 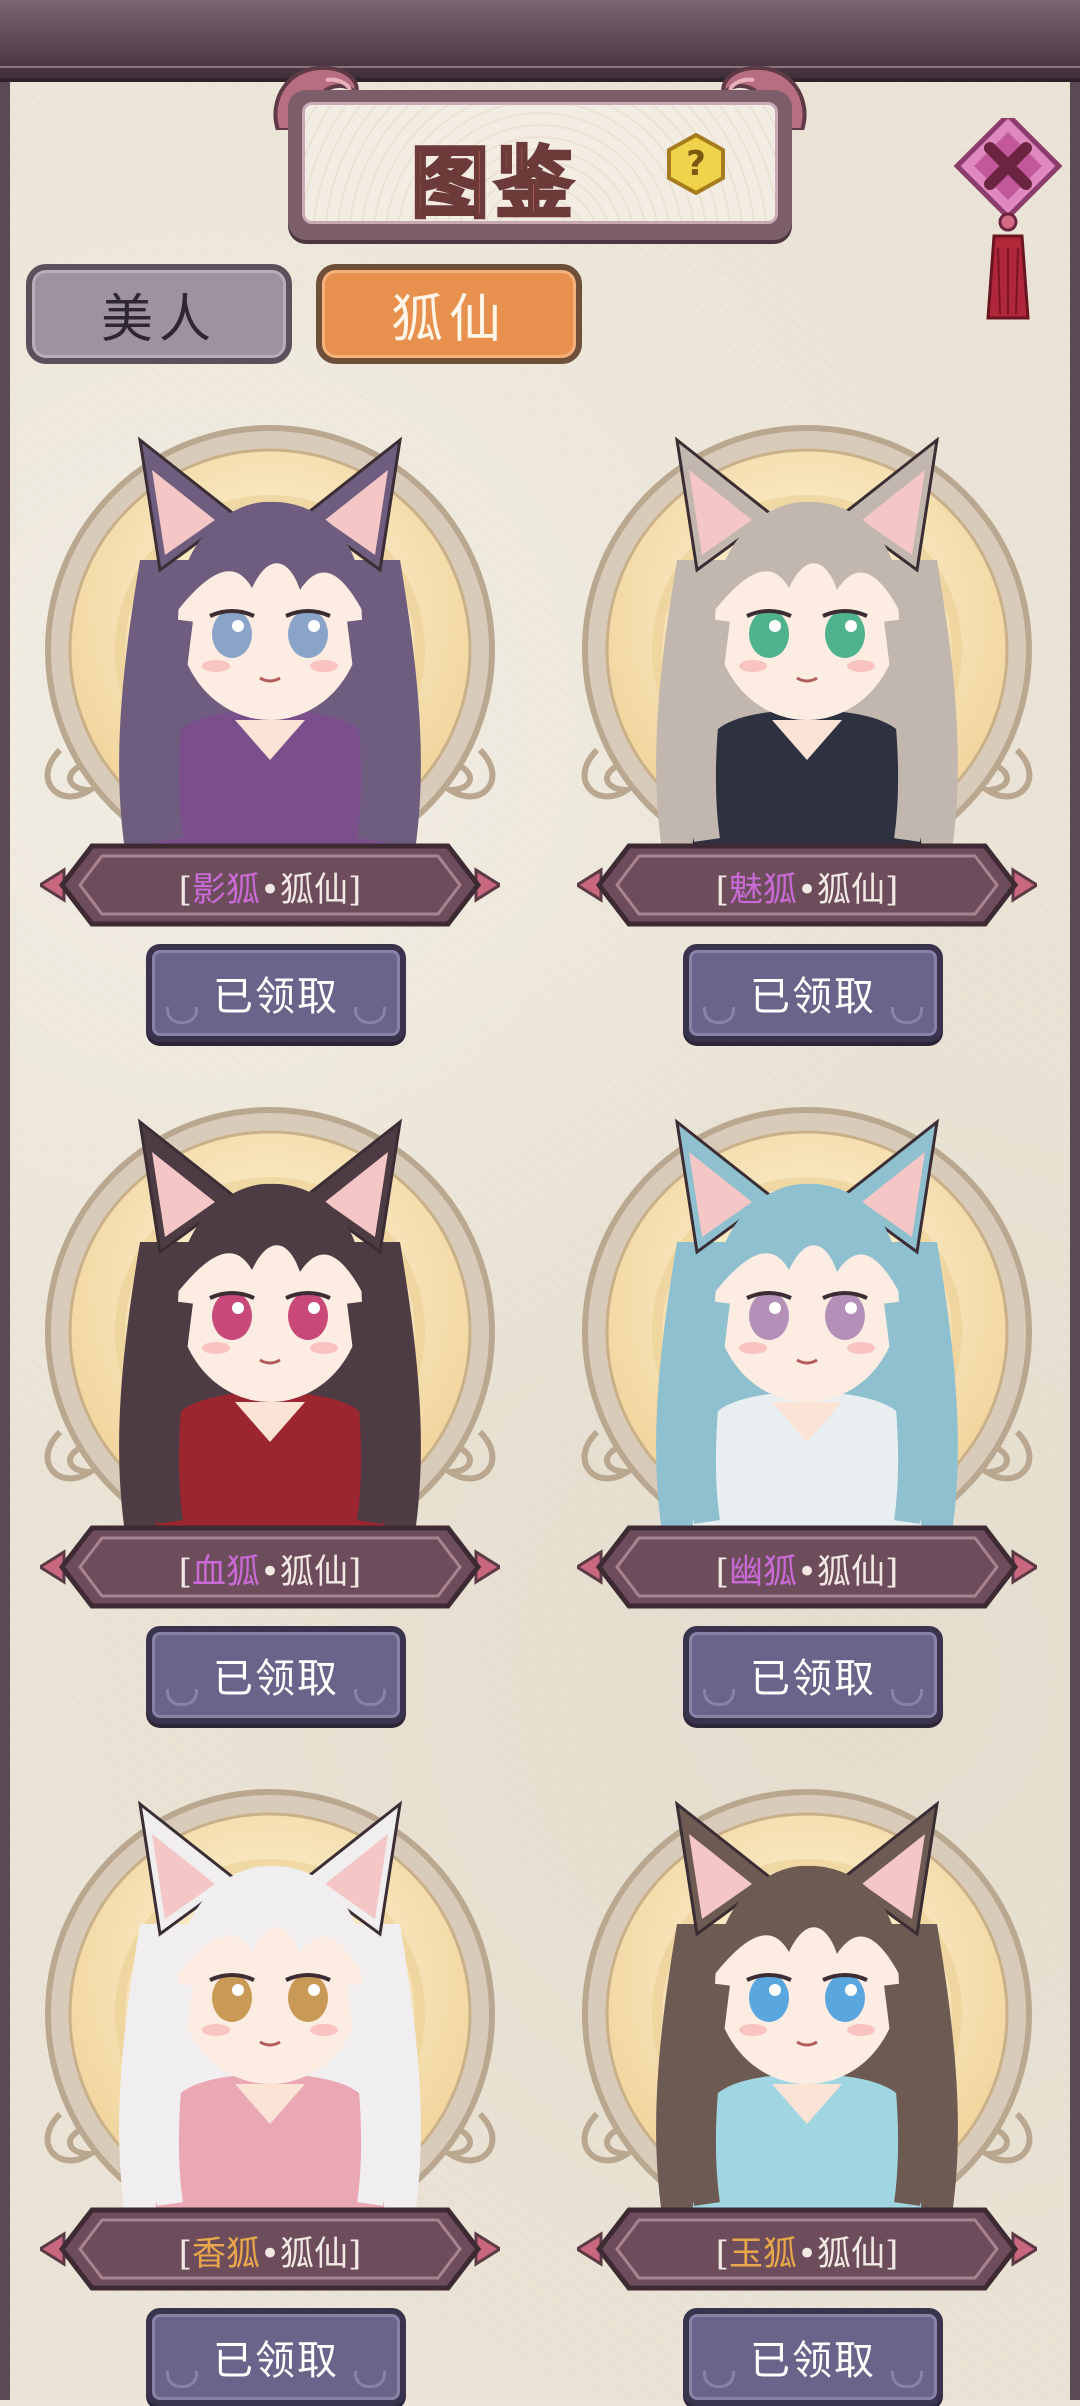 I want to click on card-name: [影狐•狐仙], so click(x=270, y=890).